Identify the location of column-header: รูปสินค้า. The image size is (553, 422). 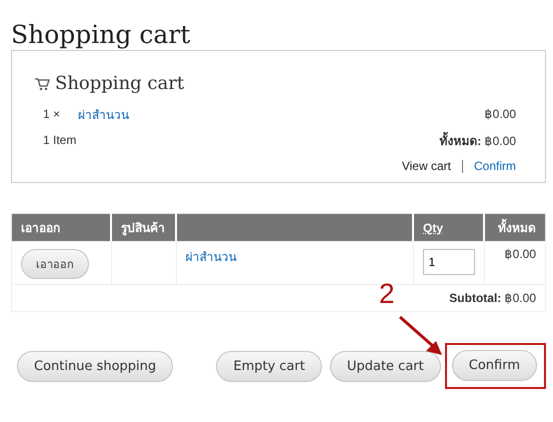
(143, 228).